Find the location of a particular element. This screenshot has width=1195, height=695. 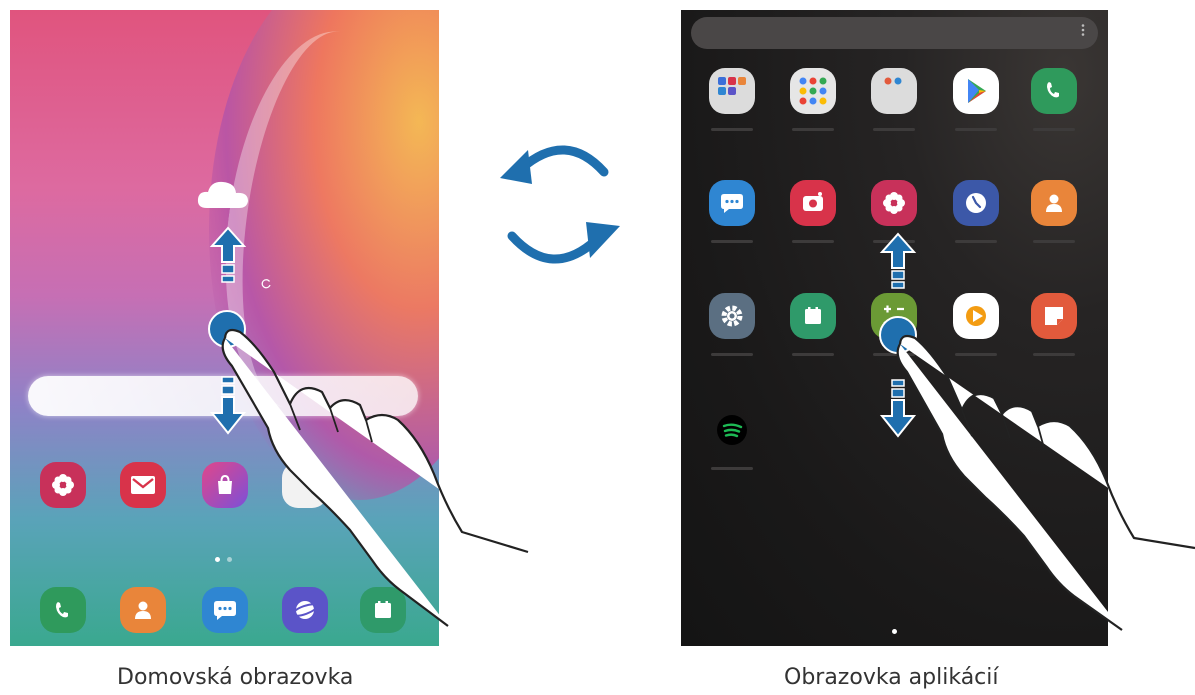

switch-arrows-icon is located at coordinates (560, 204).